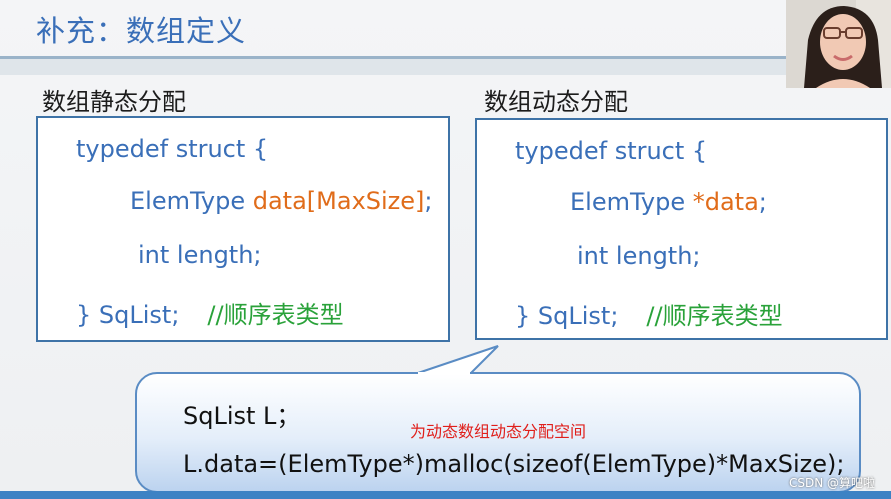 The image size is (891, 499). I want to click on bottom-accent-bar, so click(445, 495).